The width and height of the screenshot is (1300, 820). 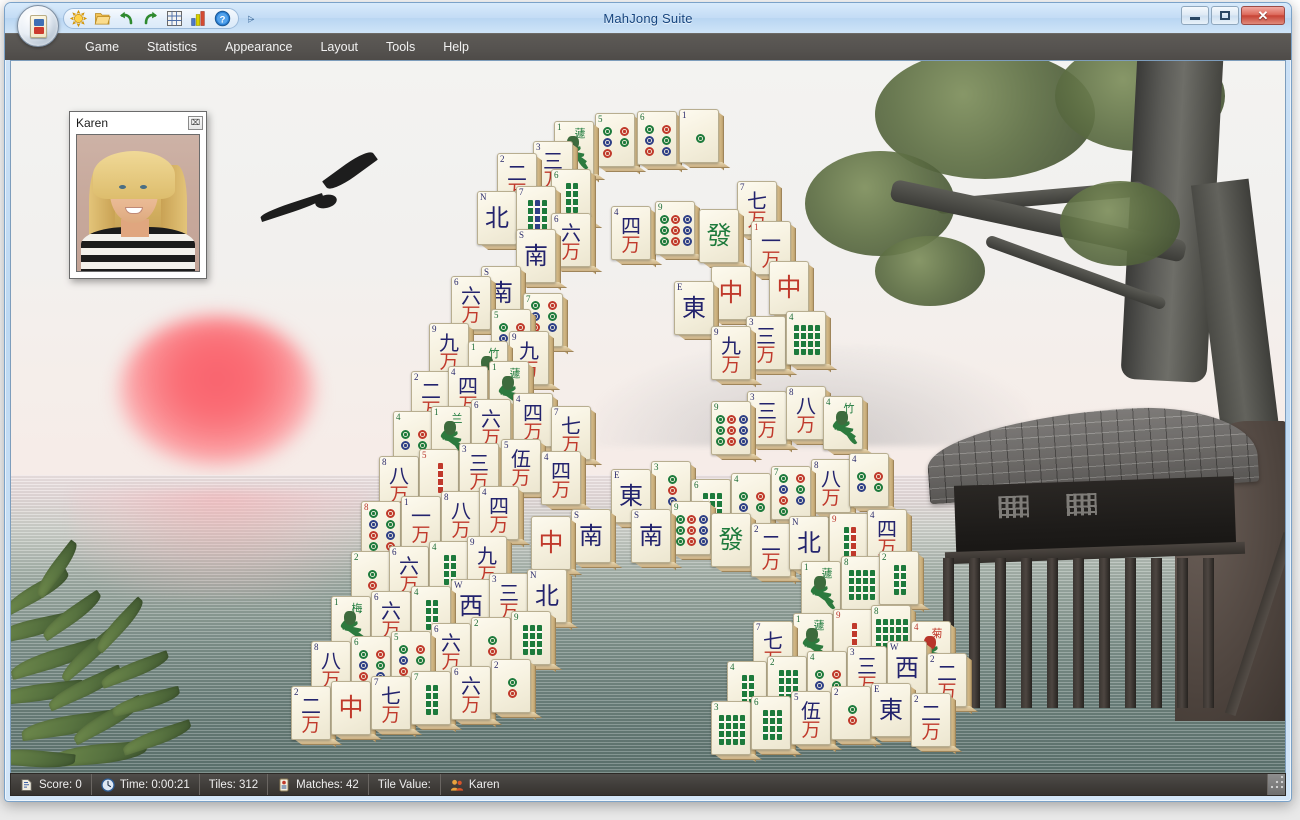 I want to click on player-icon, so click(x=457, y=785).